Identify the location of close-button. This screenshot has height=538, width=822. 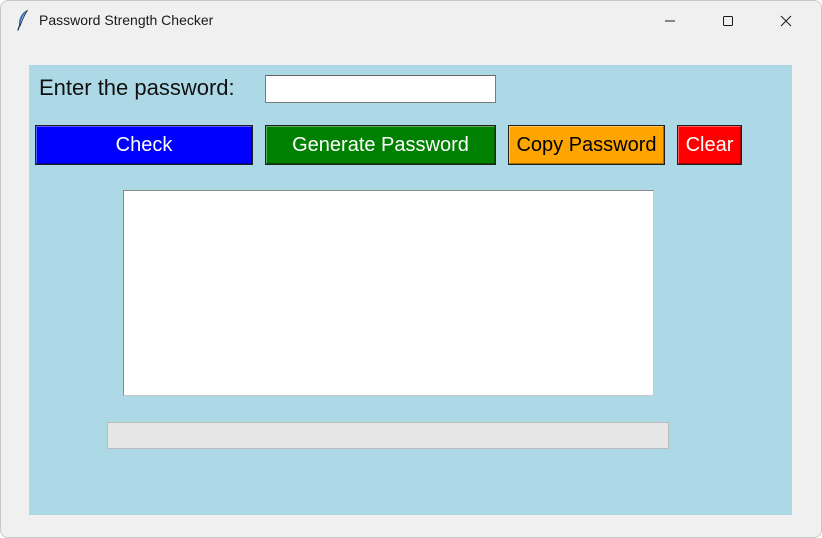
(786, 21).